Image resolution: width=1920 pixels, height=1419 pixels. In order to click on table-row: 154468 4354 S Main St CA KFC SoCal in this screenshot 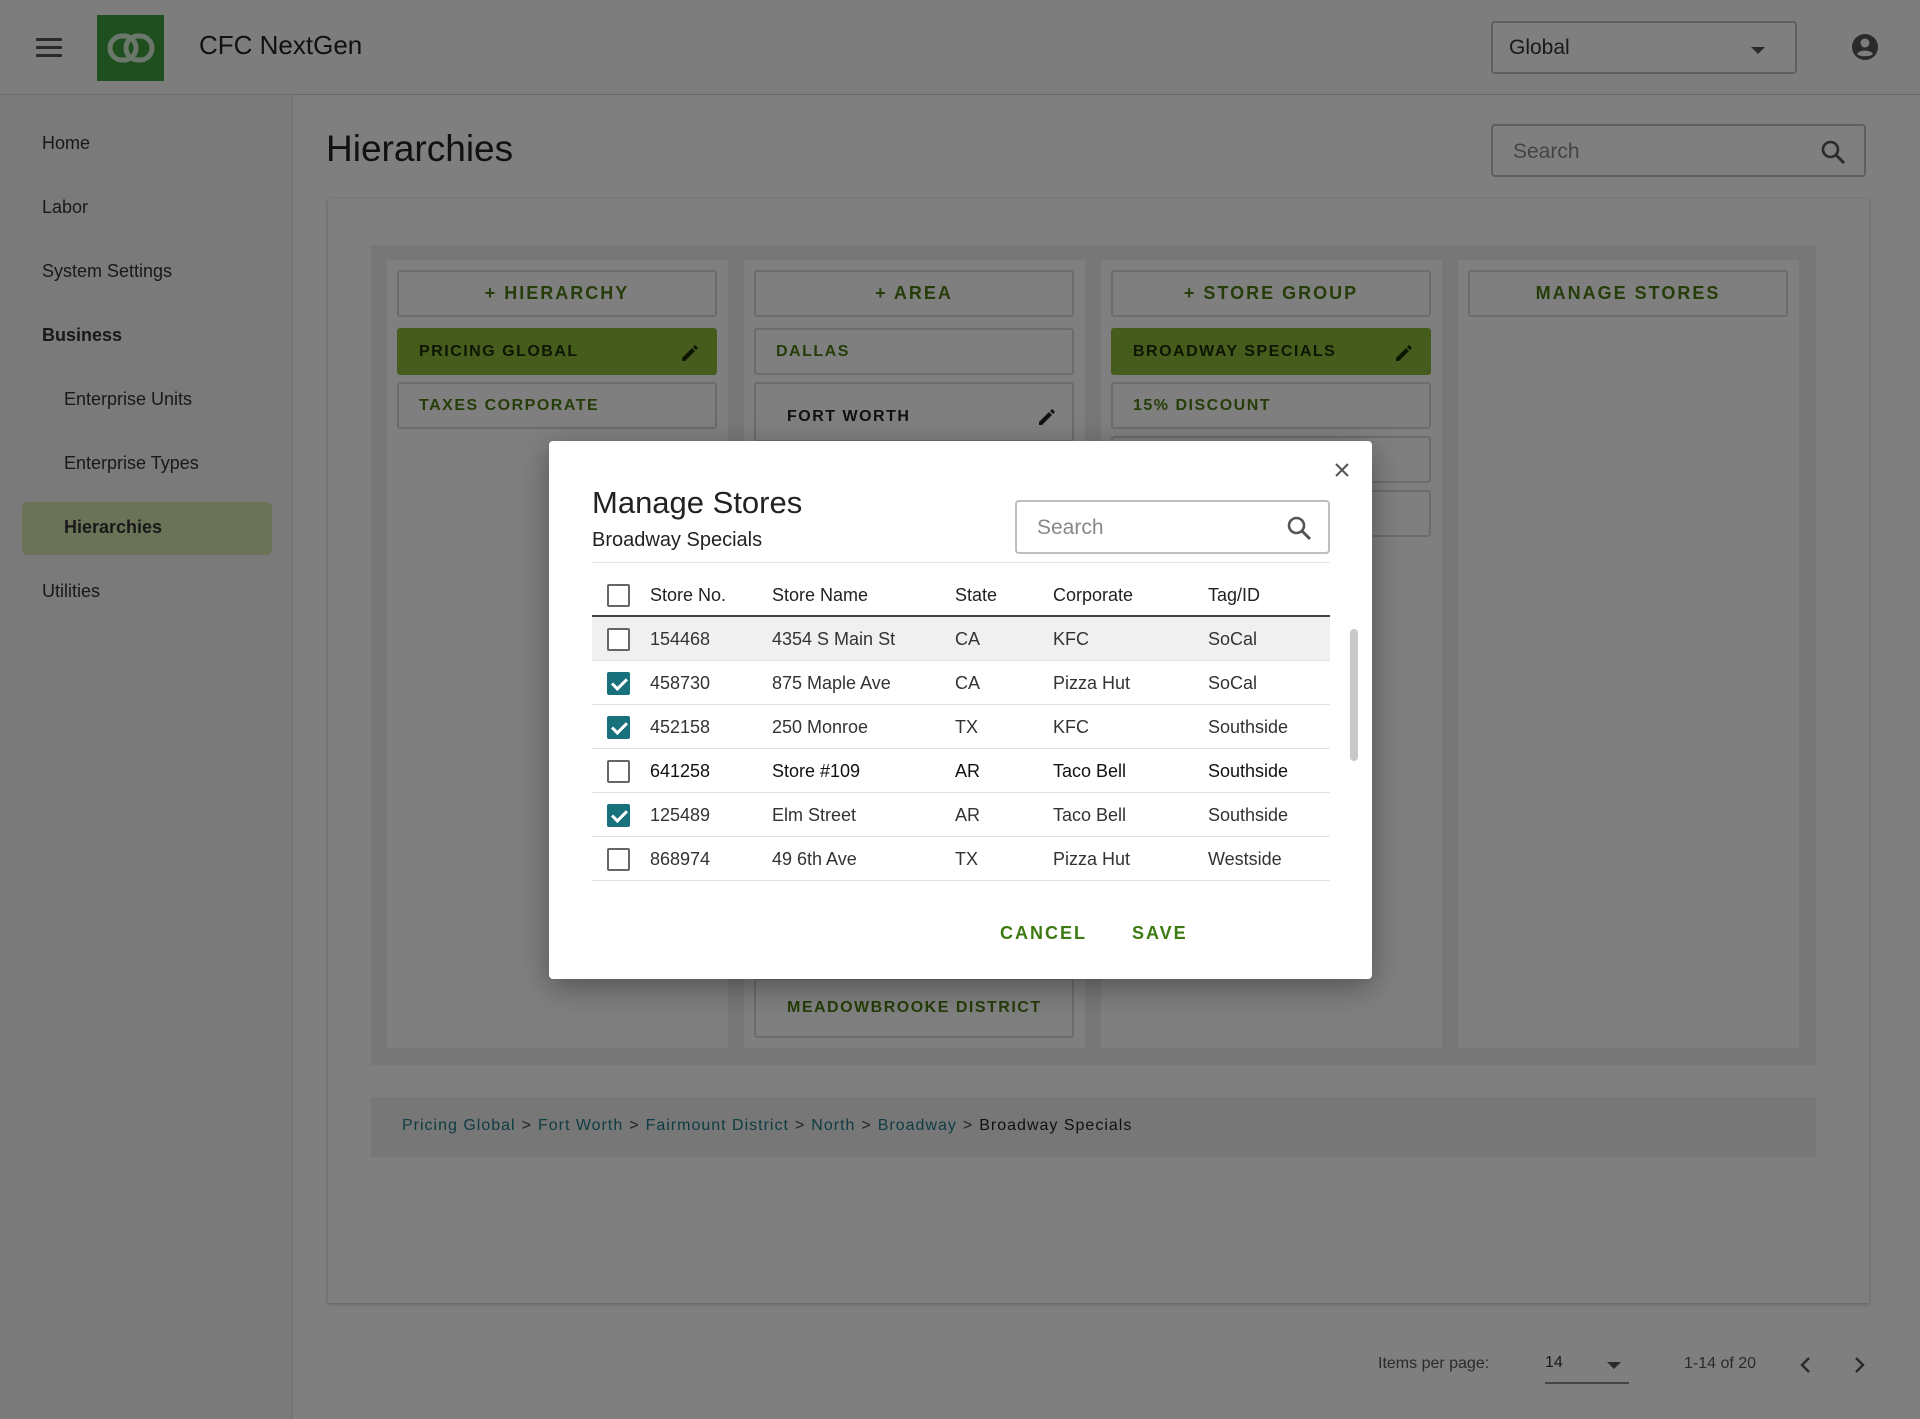, I will do `click(961, 639)`.